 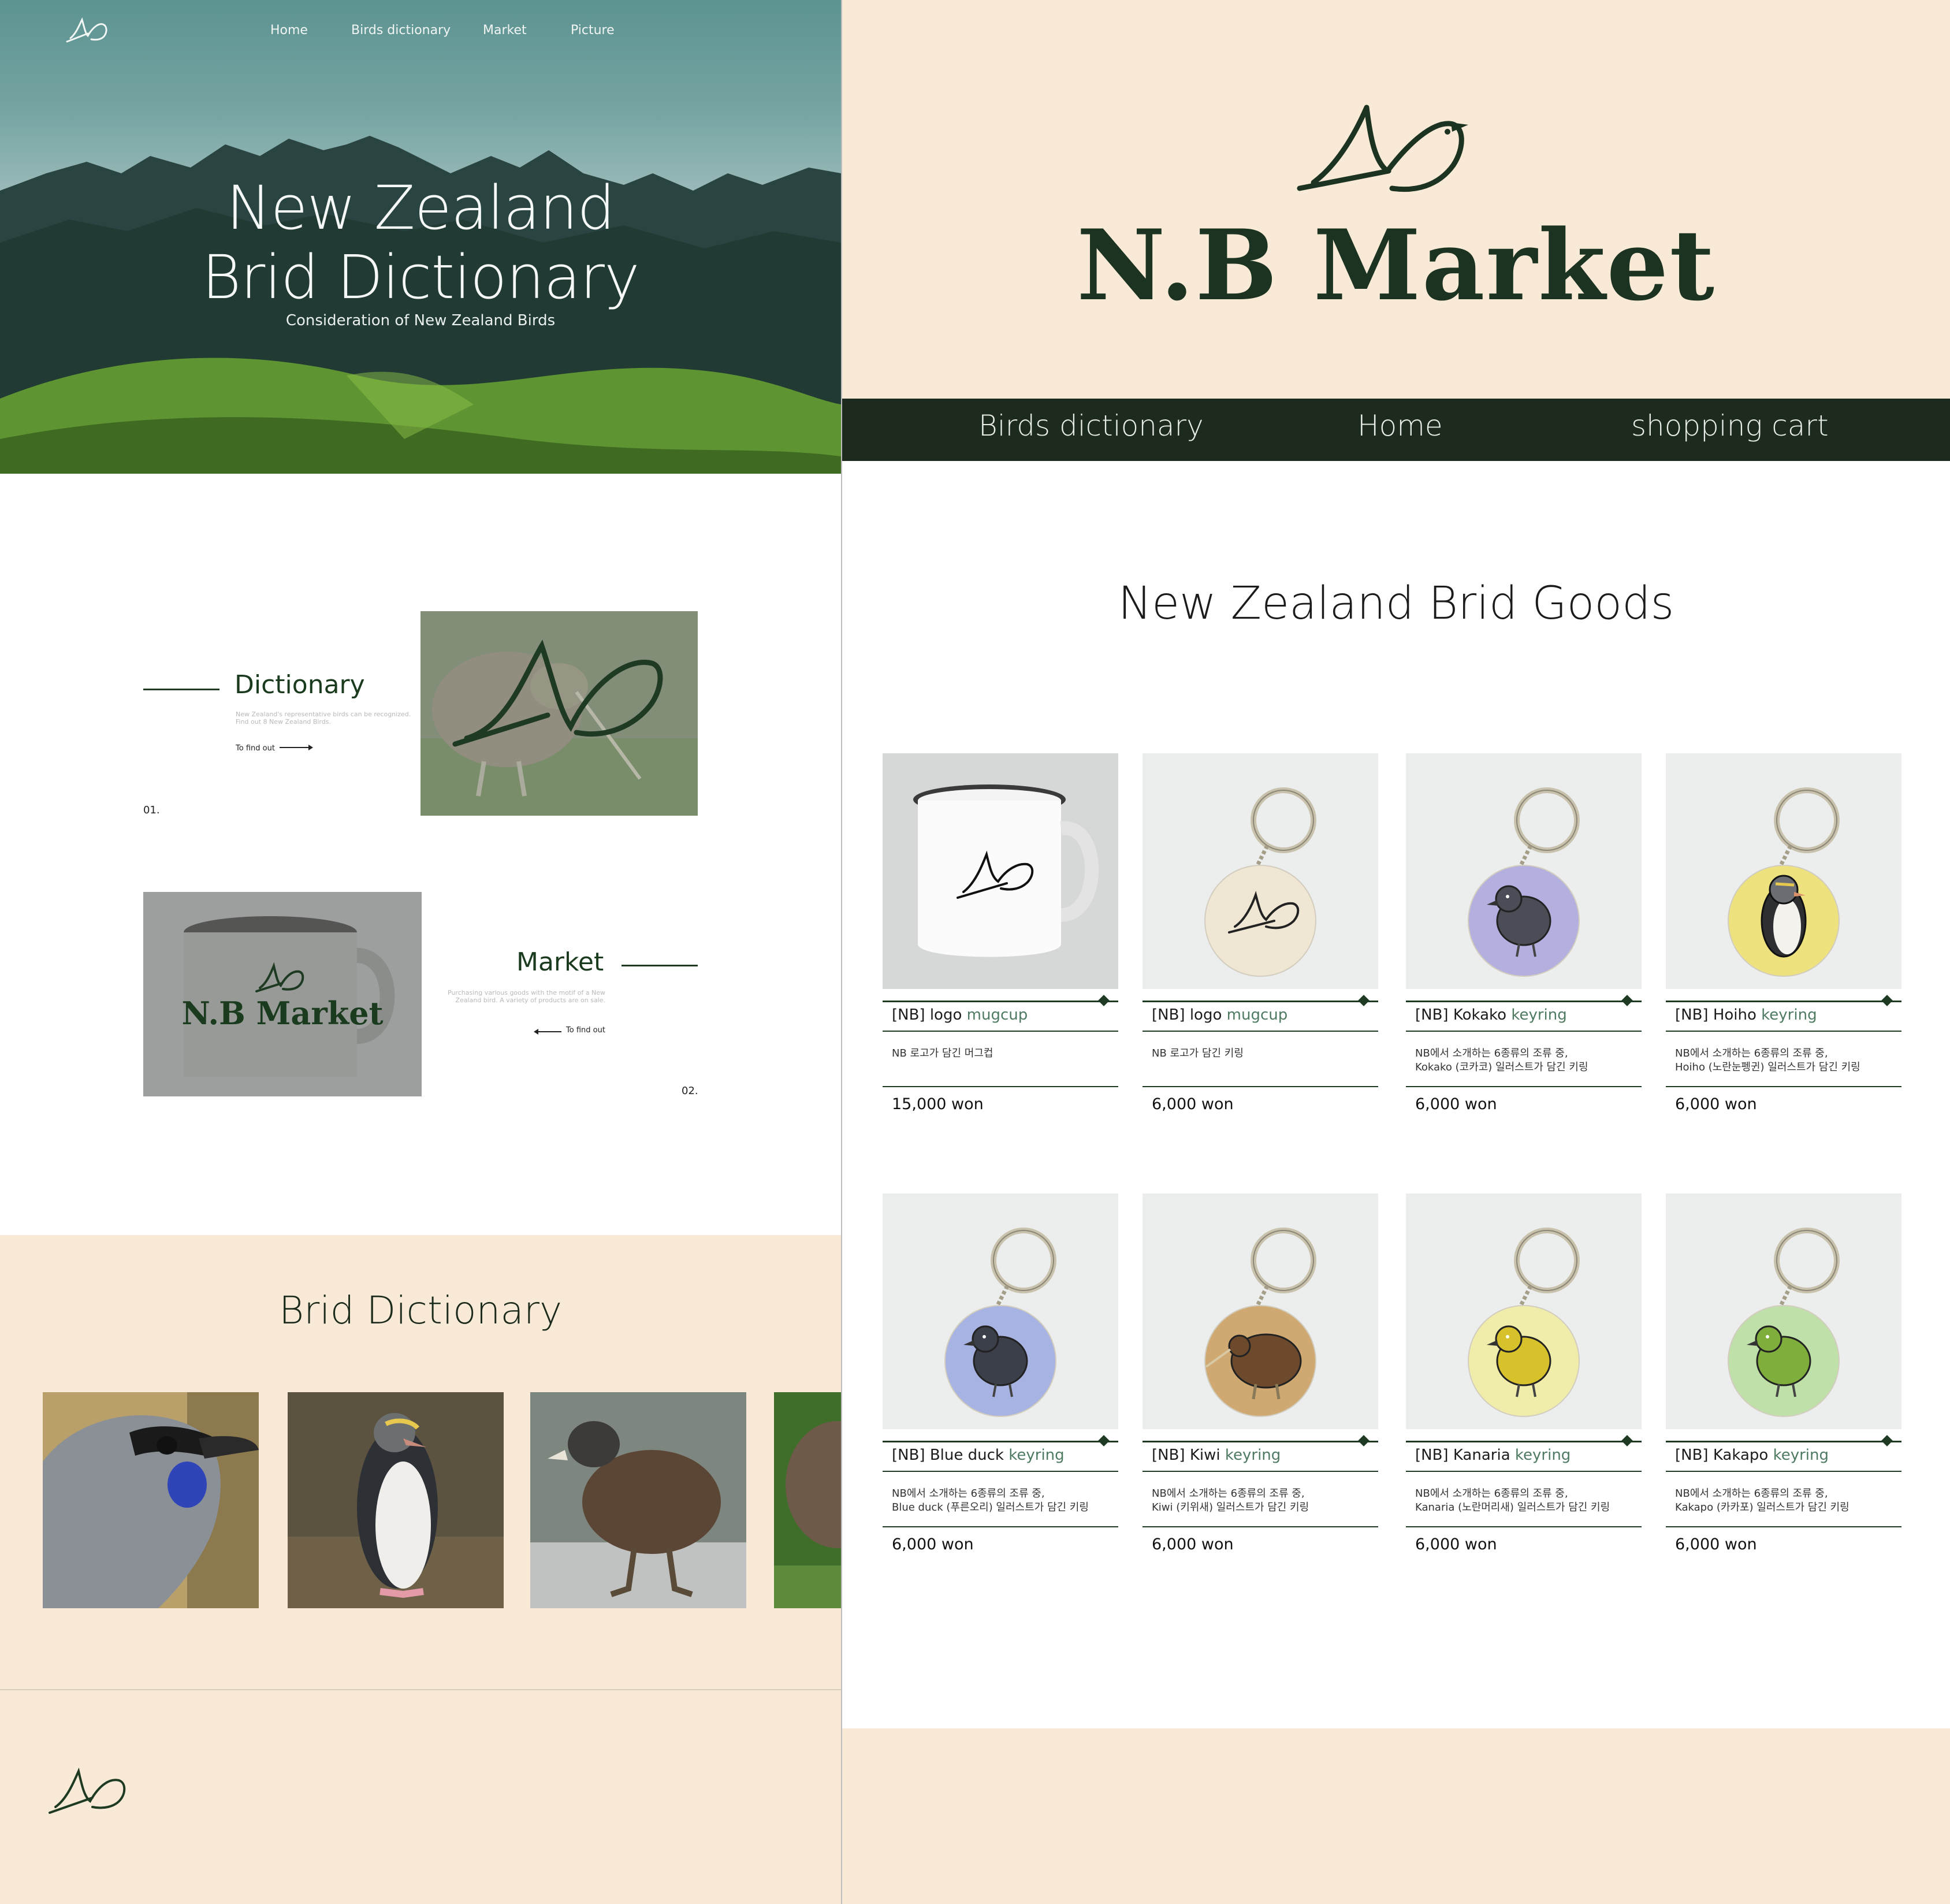 I want to click on section1-number: 01., so click(x=151, y=810).